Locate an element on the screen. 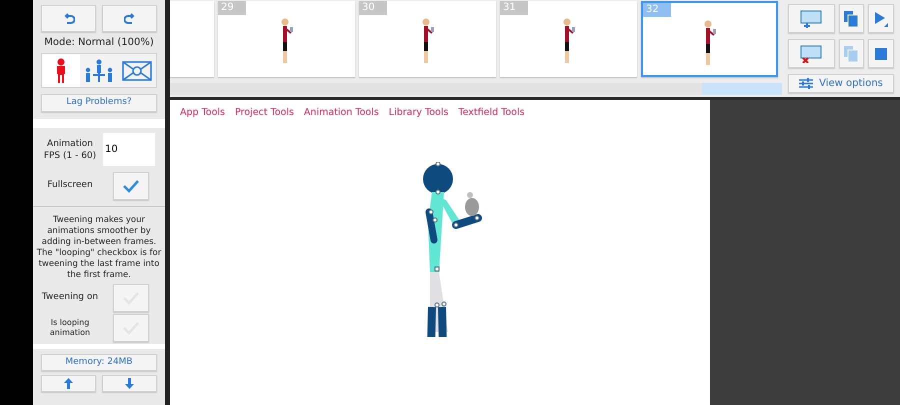 The image size is (900, 405). play-icon is located at coordinates (881, 18).